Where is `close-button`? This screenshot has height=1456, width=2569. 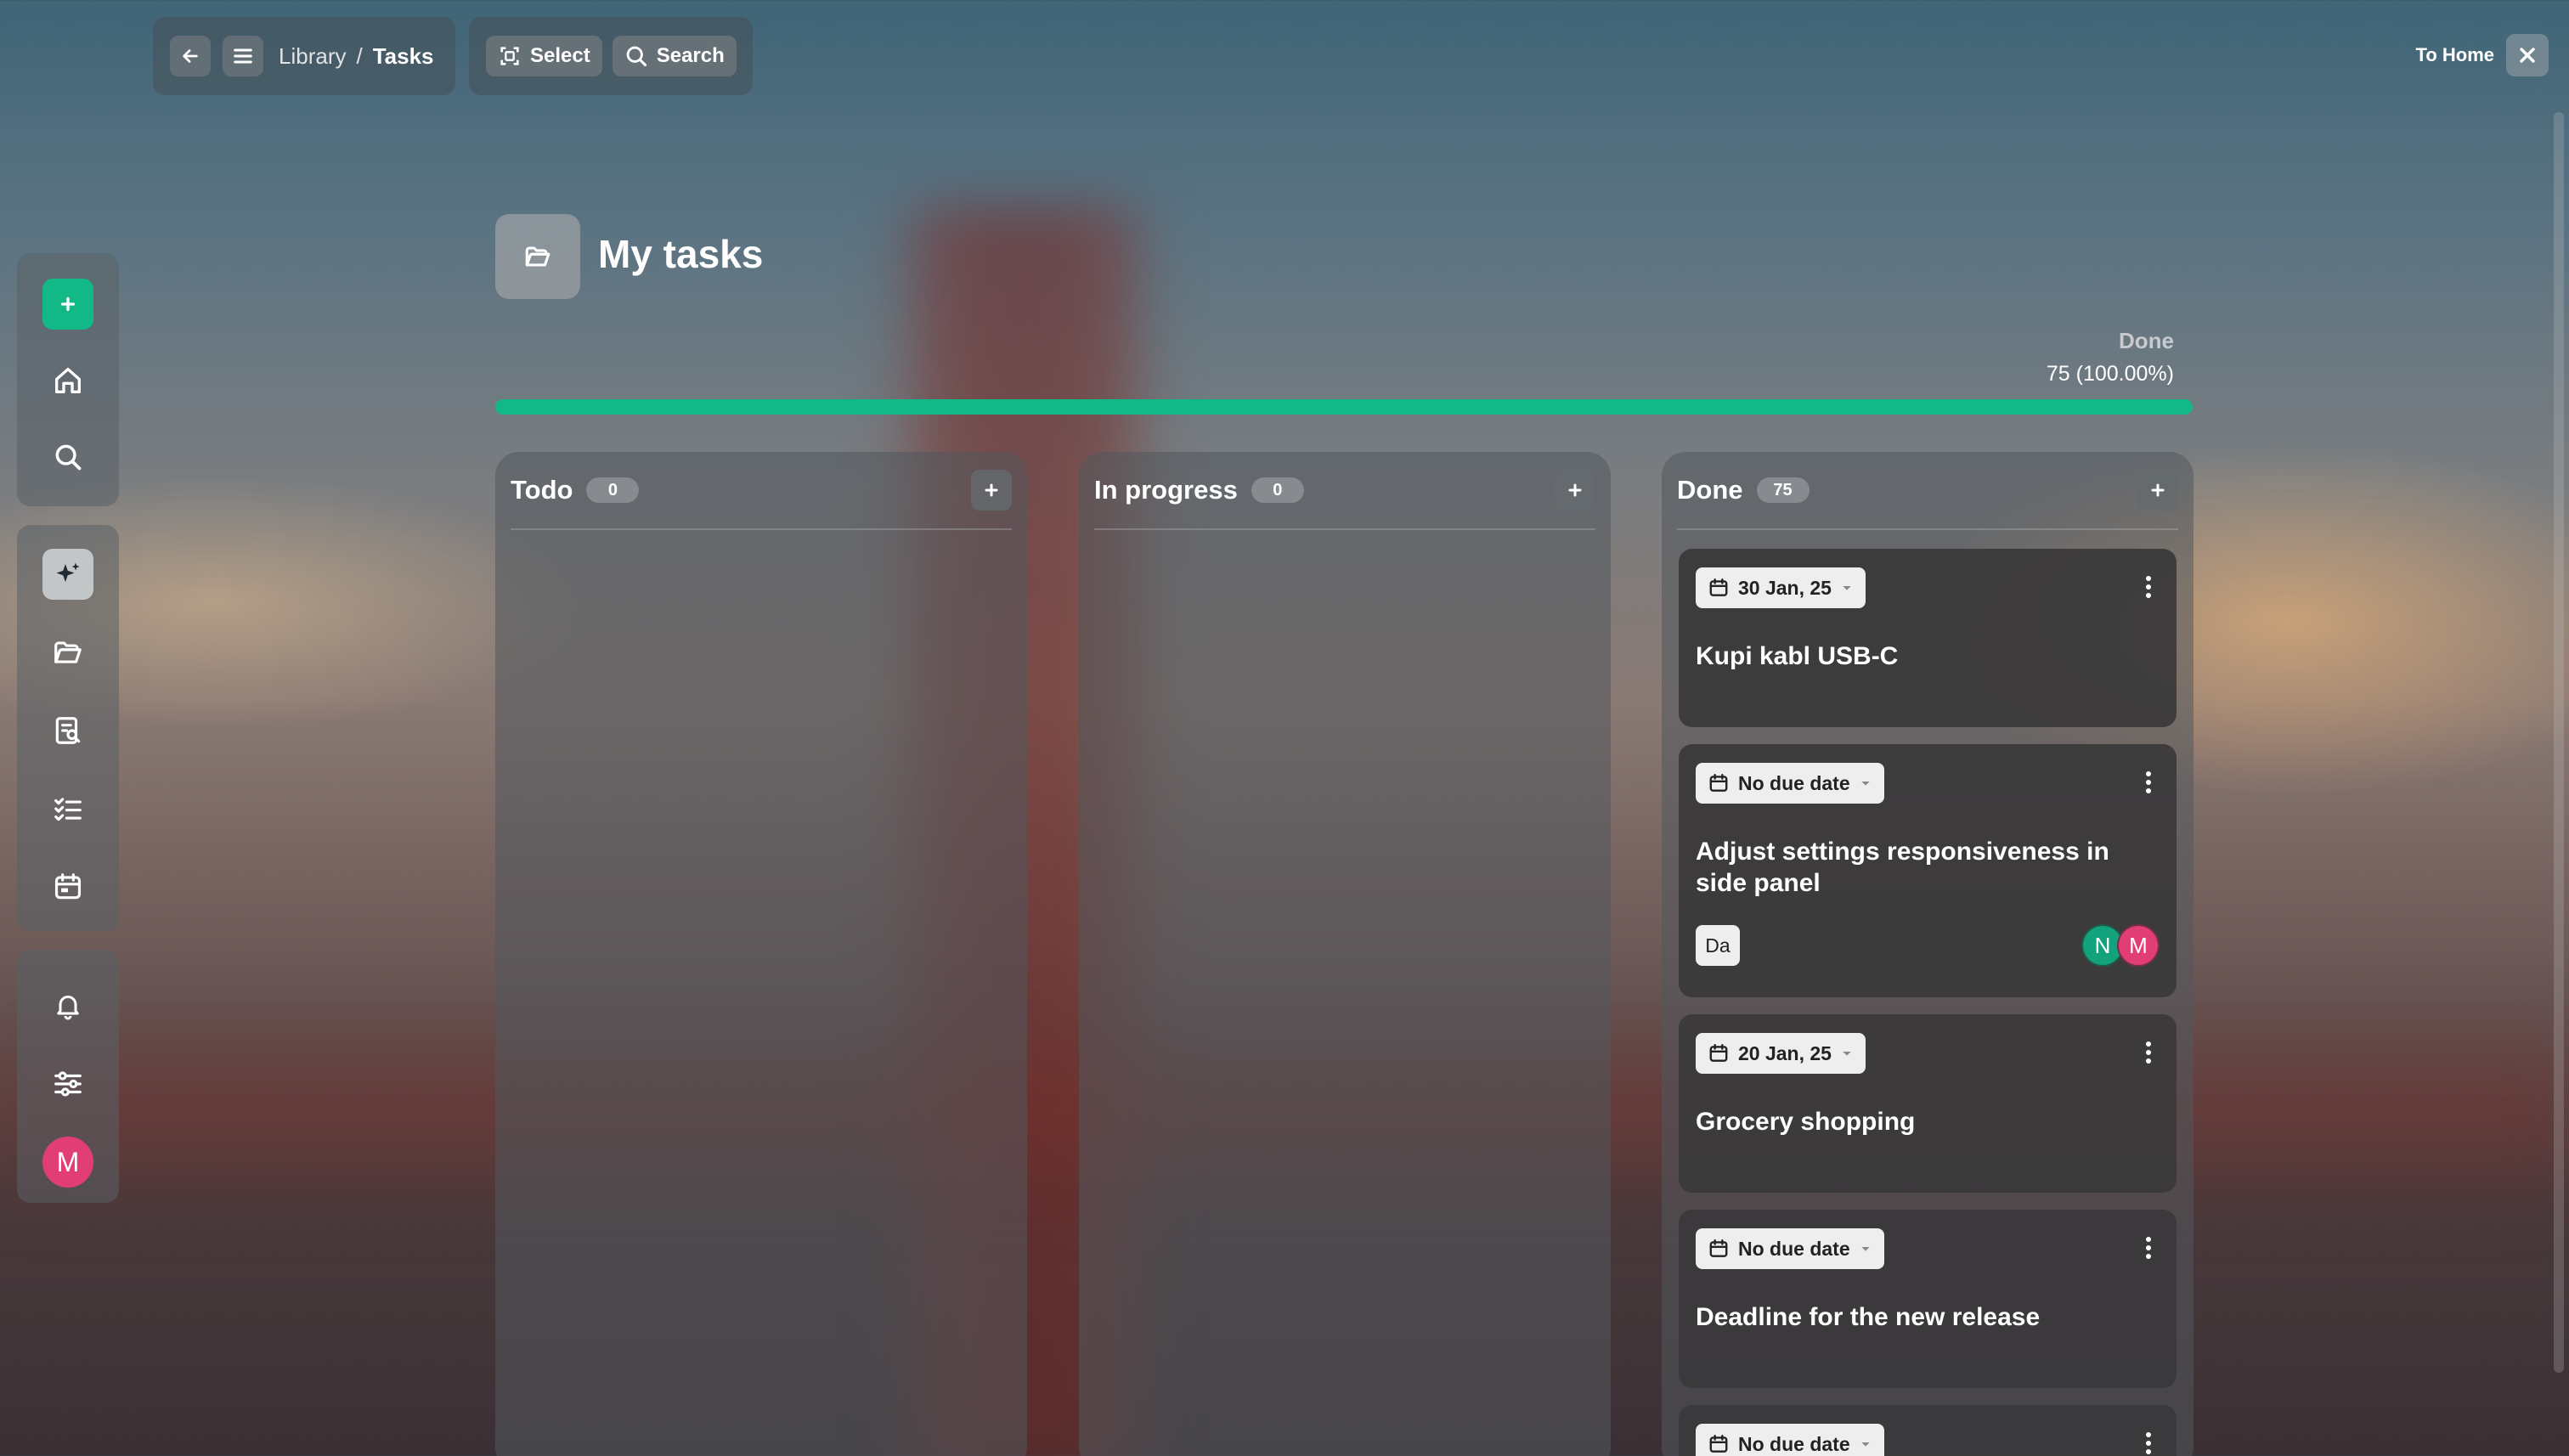 close-button is located at coordinates (2528, 55).